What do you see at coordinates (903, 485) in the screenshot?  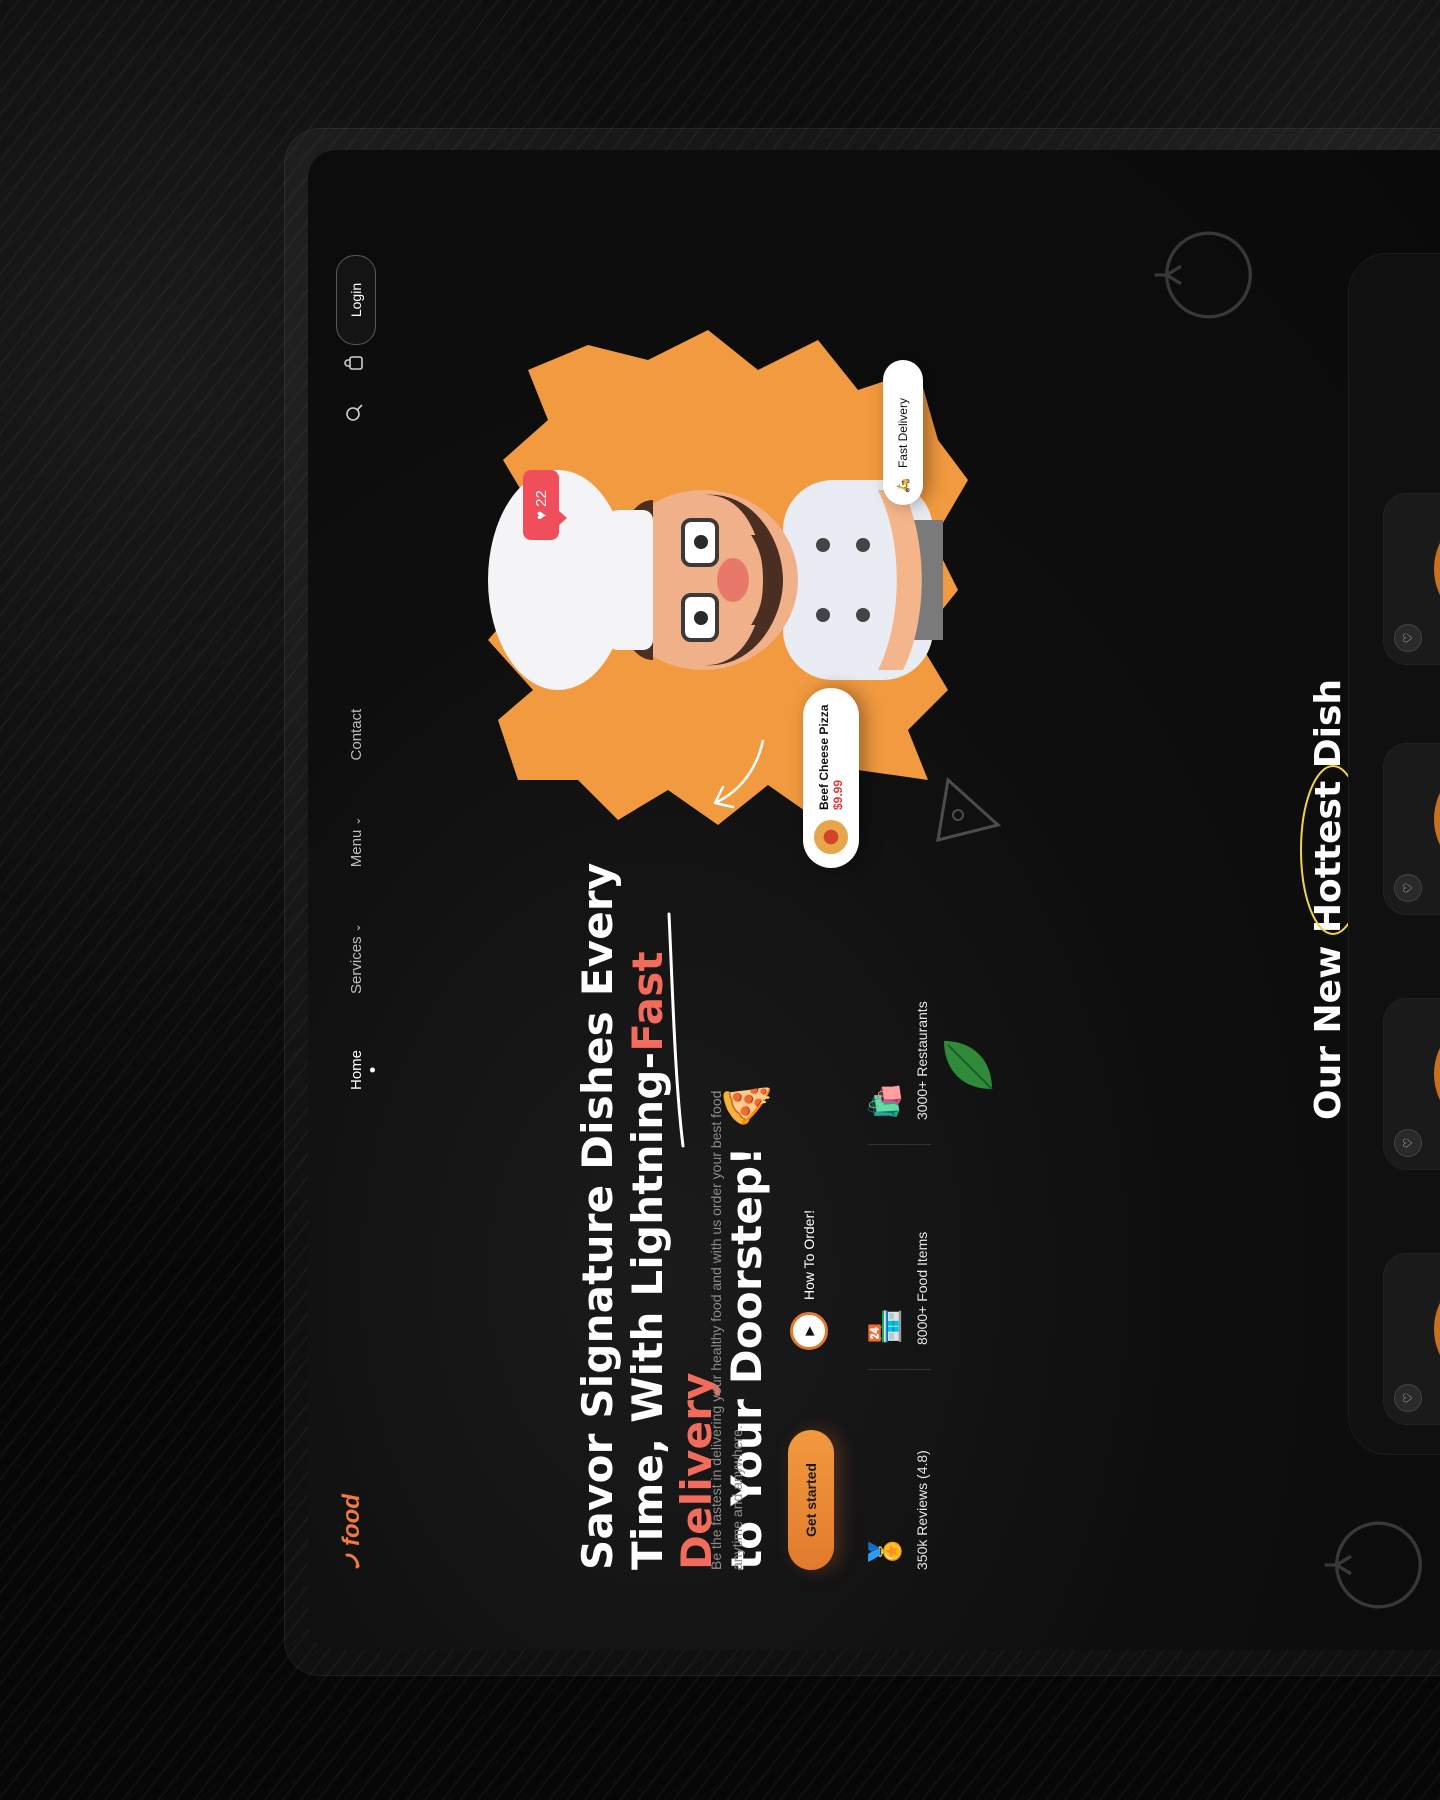 I see `scooter-icon: 🛵` at bounding box center [903, 485].